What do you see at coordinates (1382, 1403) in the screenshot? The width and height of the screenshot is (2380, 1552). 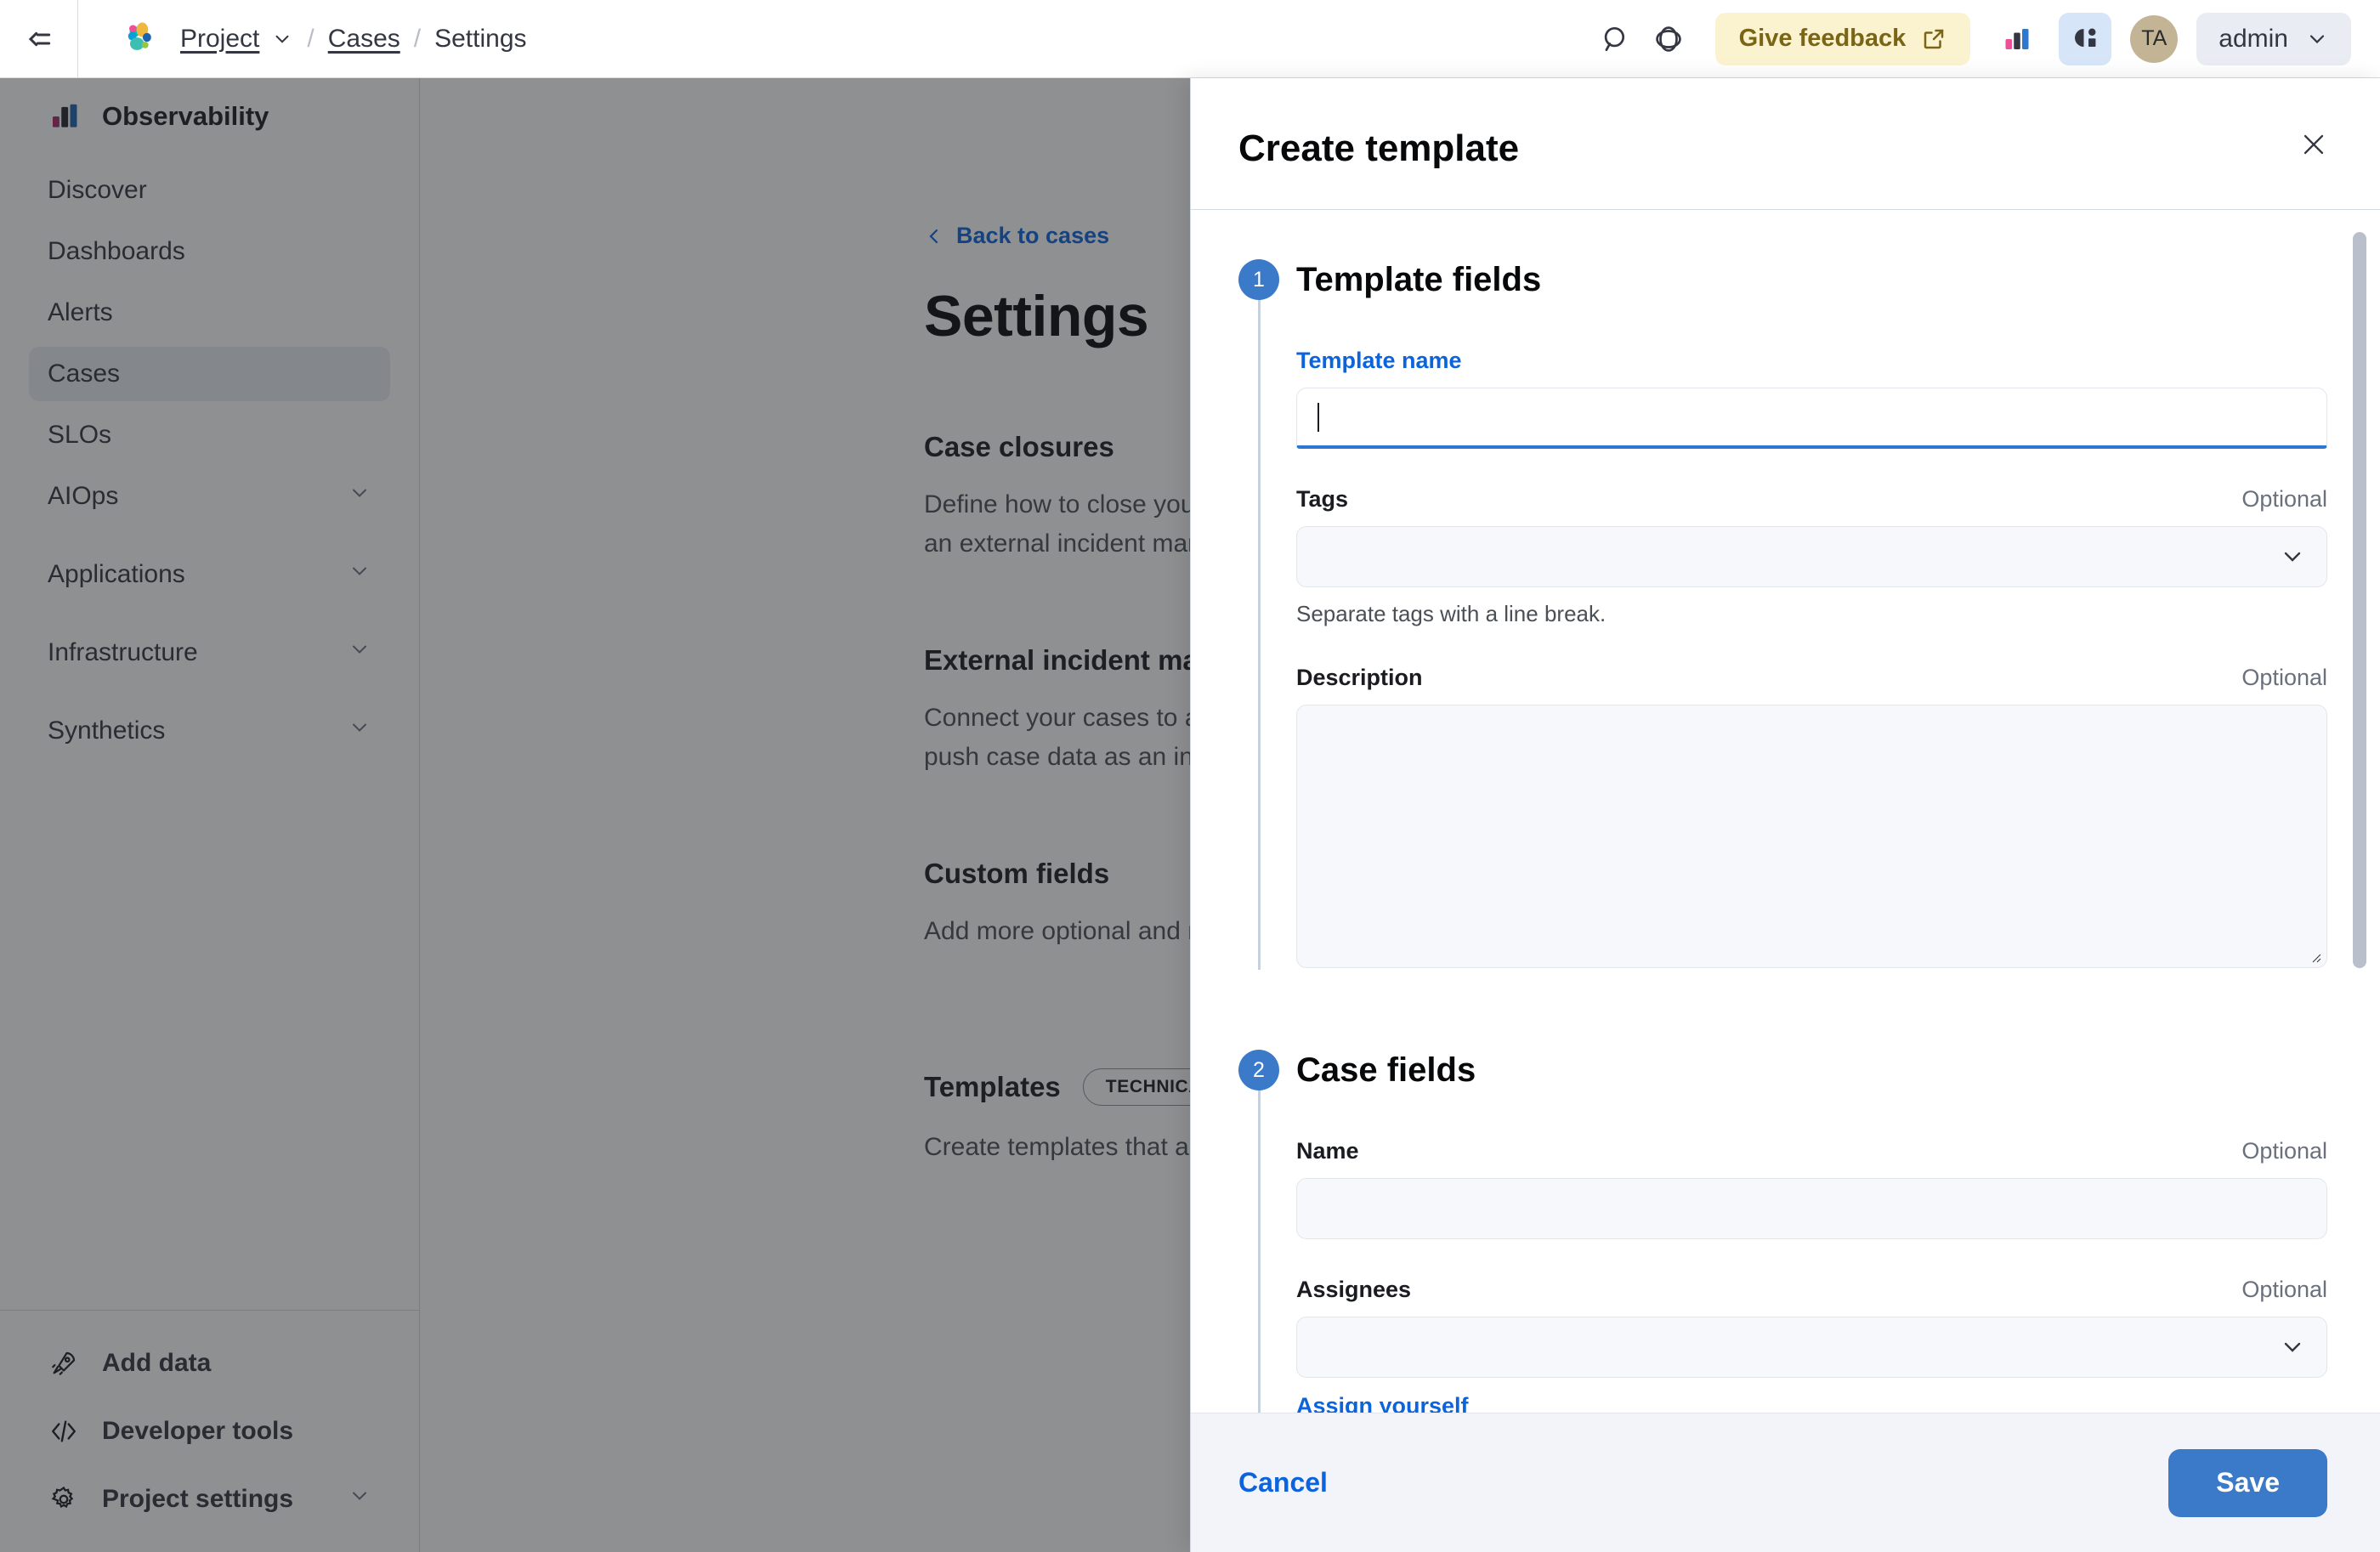 I see `assign-yourself-link: Assign yourself` at bounding box center [1382, 1403].